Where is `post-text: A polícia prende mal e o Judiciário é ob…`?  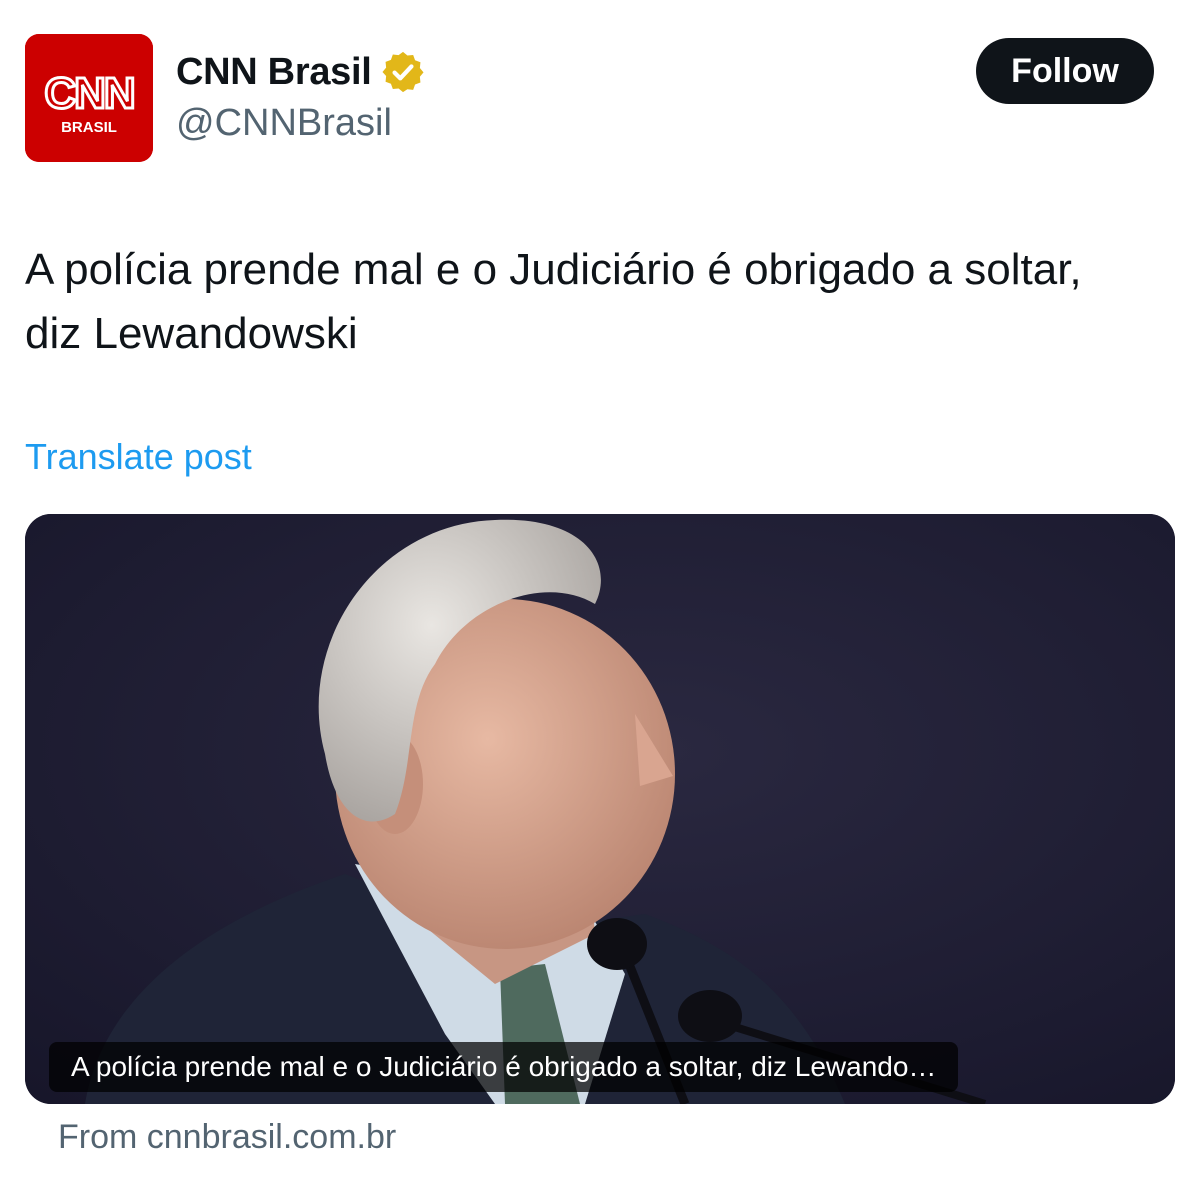 post-text: A polícia prende mal e o Judiciário é ob… is located at coordinates (553, 301).